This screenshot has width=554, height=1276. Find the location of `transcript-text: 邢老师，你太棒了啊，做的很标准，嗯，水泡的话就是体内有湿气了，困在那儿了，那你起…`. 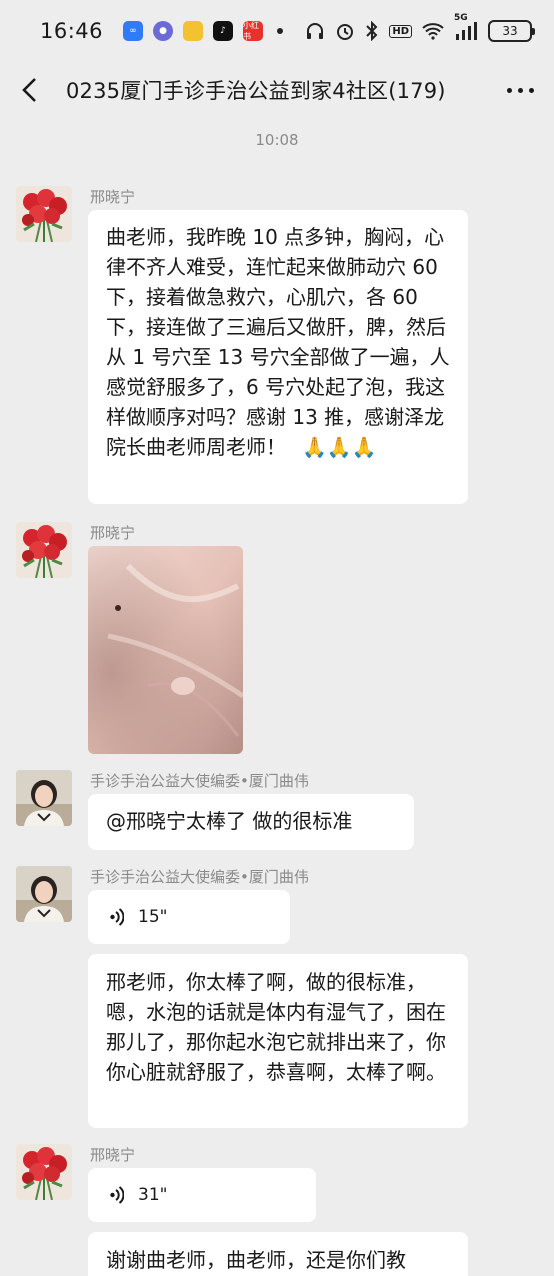

transcript-text: 邢老师，你太棒了啊，做的很标准，嗯，水泡的话就是体内有湿气了，困在那儿了，那你起… is located at coordinates (276, 1027).